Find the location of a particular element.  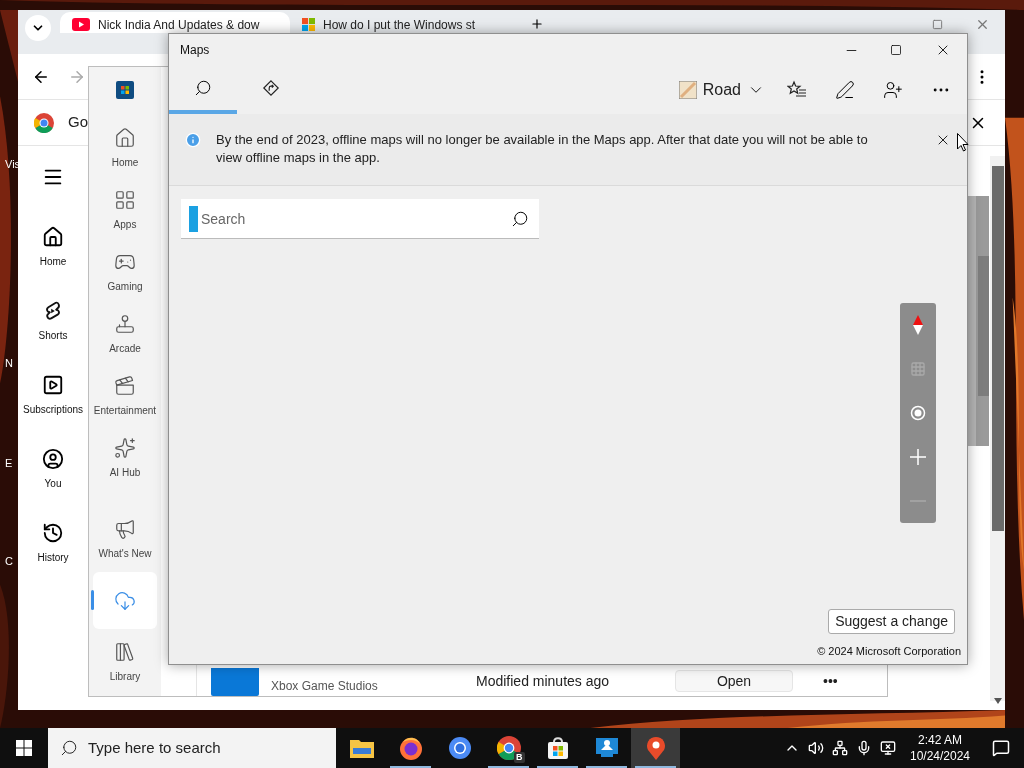

selection-bar is located at coordinates (92, 600).